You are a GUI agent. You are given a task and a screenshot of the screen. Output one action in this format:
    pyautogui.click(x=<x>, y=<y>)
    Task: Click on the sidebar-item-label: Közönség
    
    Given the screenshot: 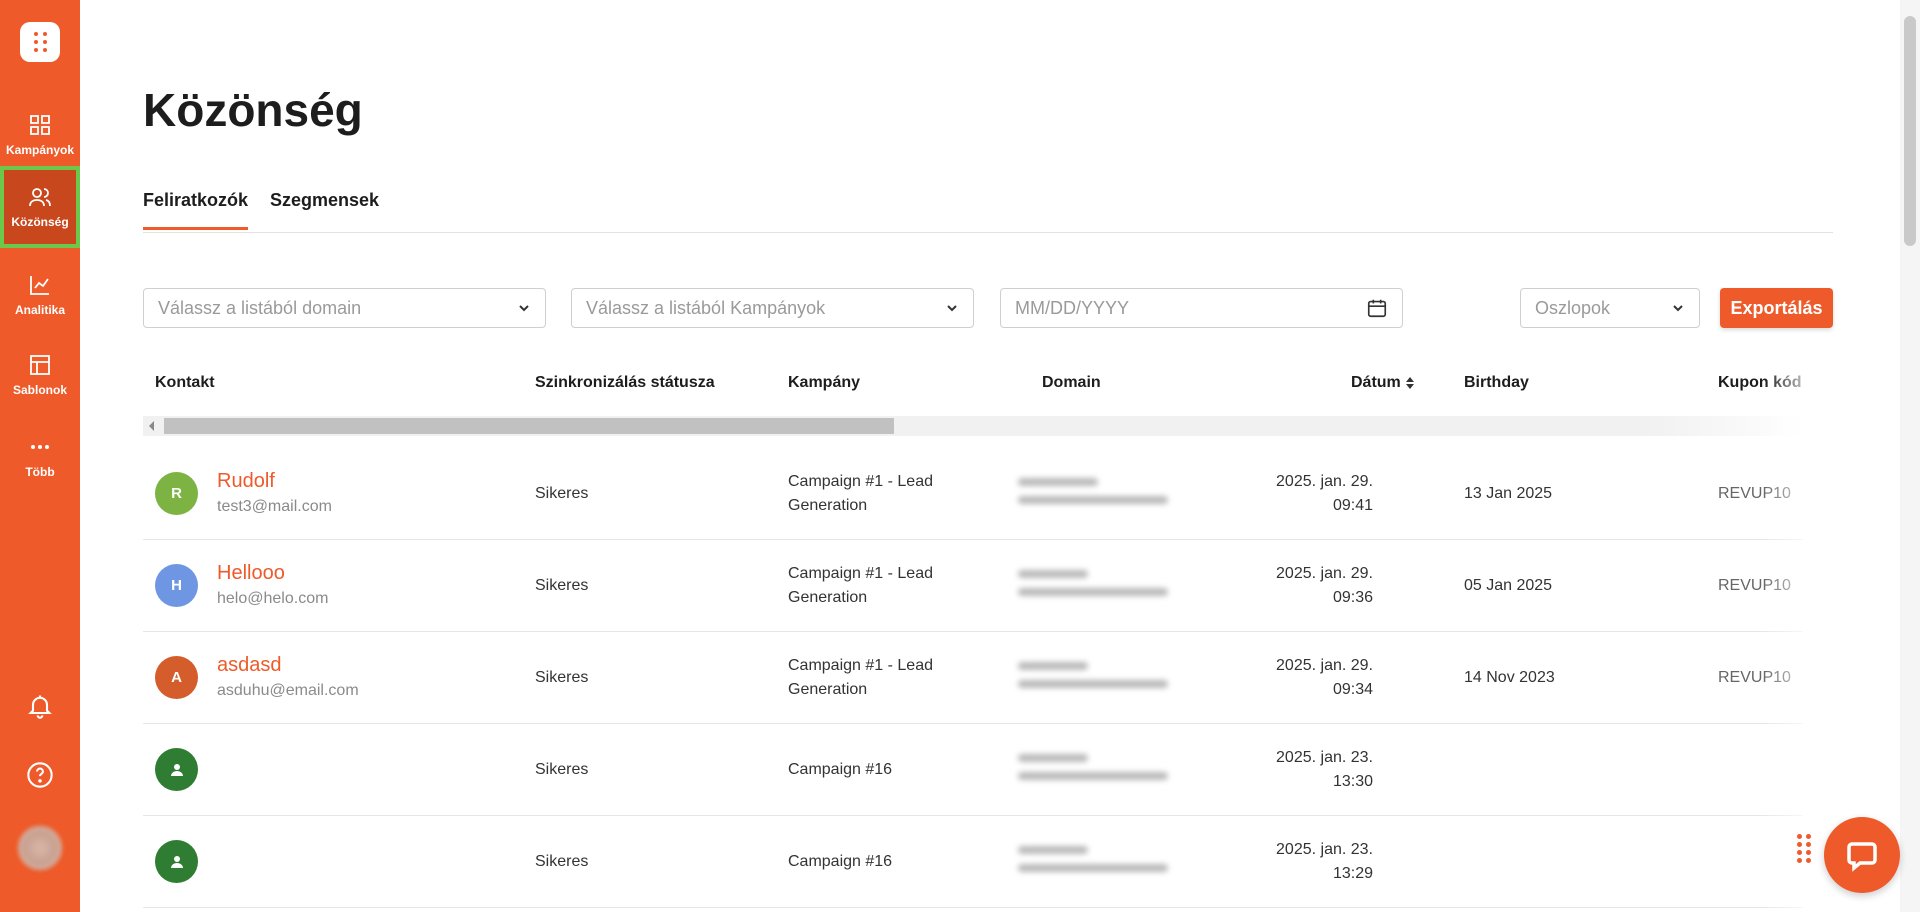 What is the action you would take?
    pyautogui.click(x=40, y=222)
    